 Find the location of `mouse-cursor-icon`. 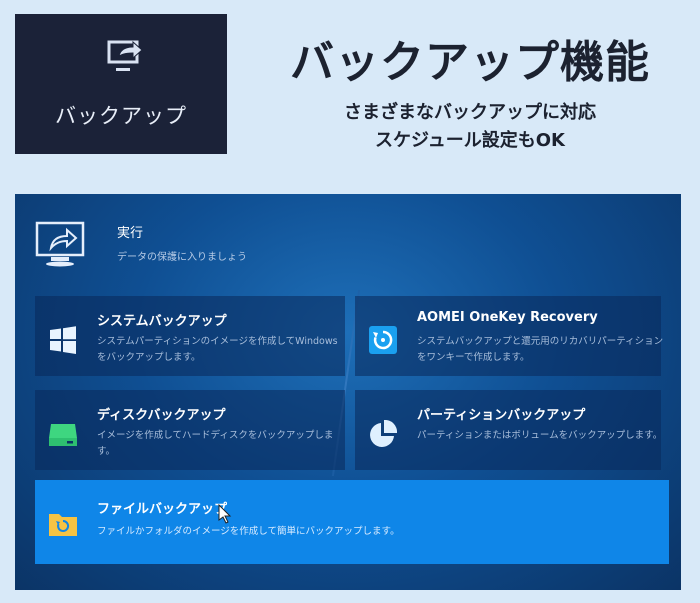

mouse-cursor-icon is located at coordinates (225, 514).